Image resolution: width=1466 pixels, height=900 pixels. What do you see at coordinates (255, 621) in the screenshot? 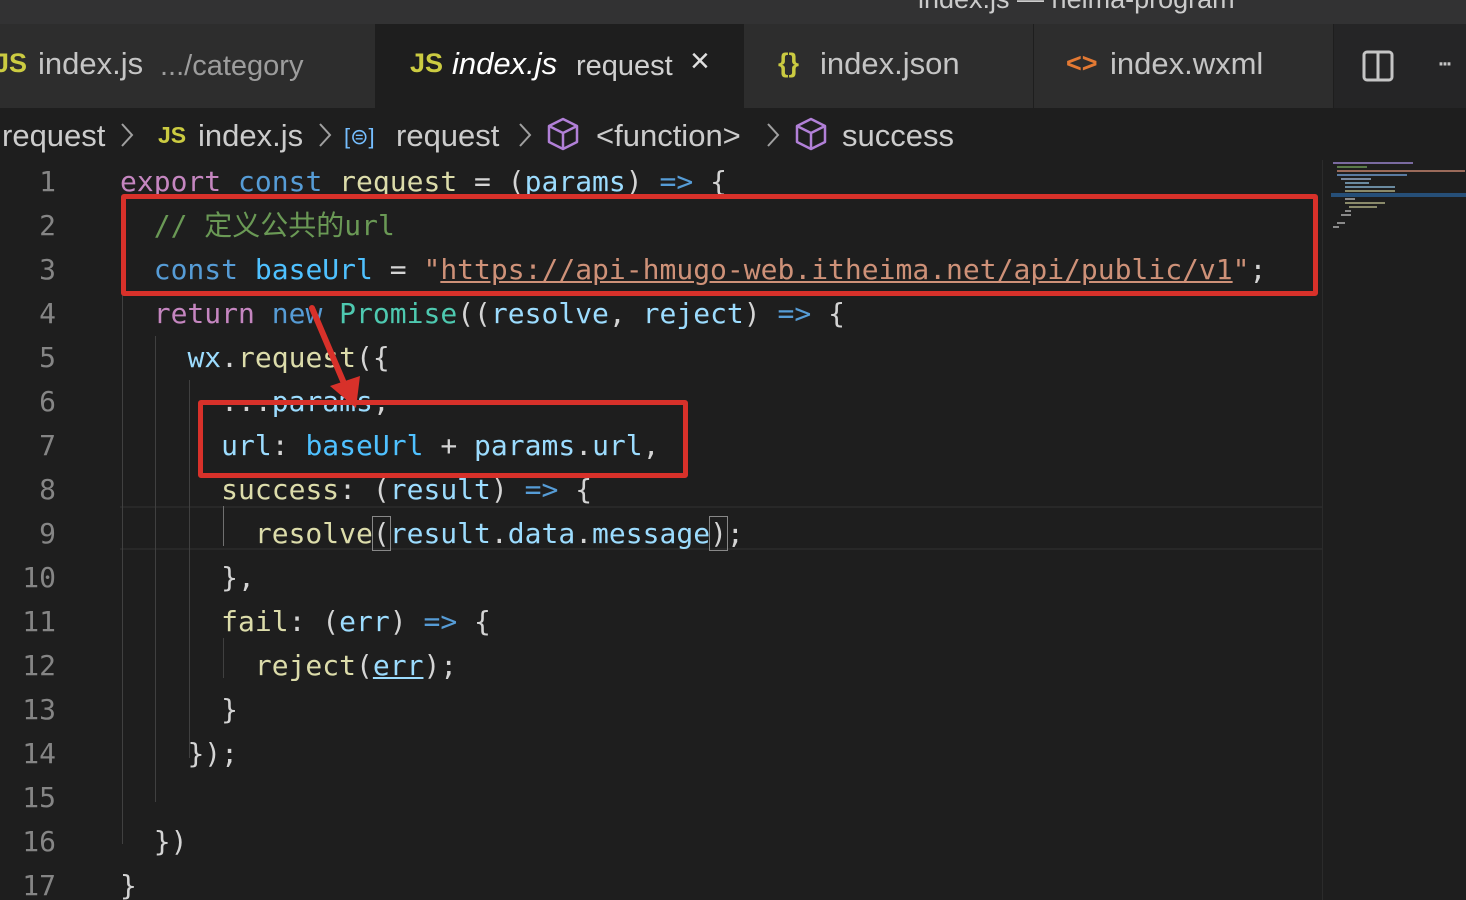
I see `code-token: fail` at bounding box center [255, 621].